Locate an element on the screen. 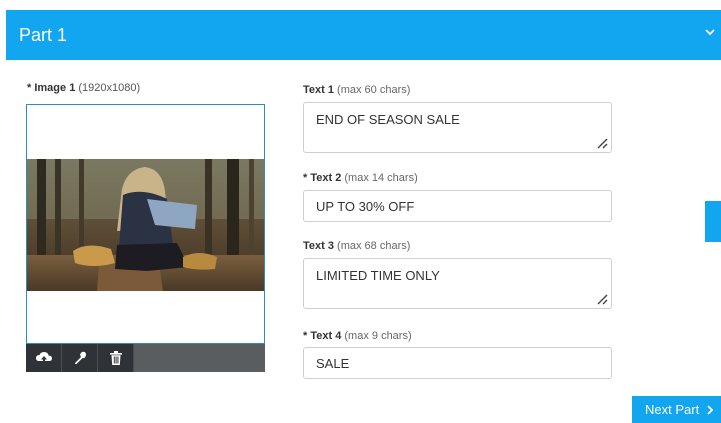 The image size is (721, 423). text2-hint: (max 14 chars) is located at coordinates (381, 178).